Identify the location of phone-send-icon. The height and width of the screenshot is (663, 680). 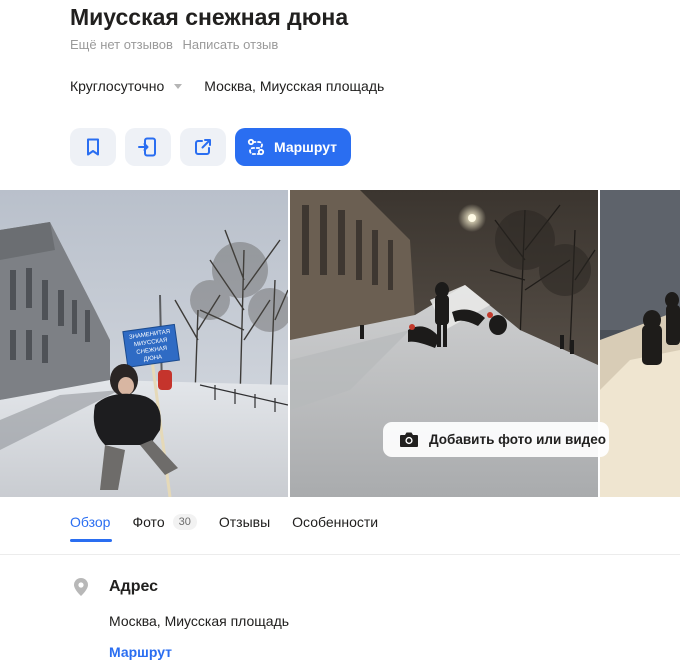
(147, 147).